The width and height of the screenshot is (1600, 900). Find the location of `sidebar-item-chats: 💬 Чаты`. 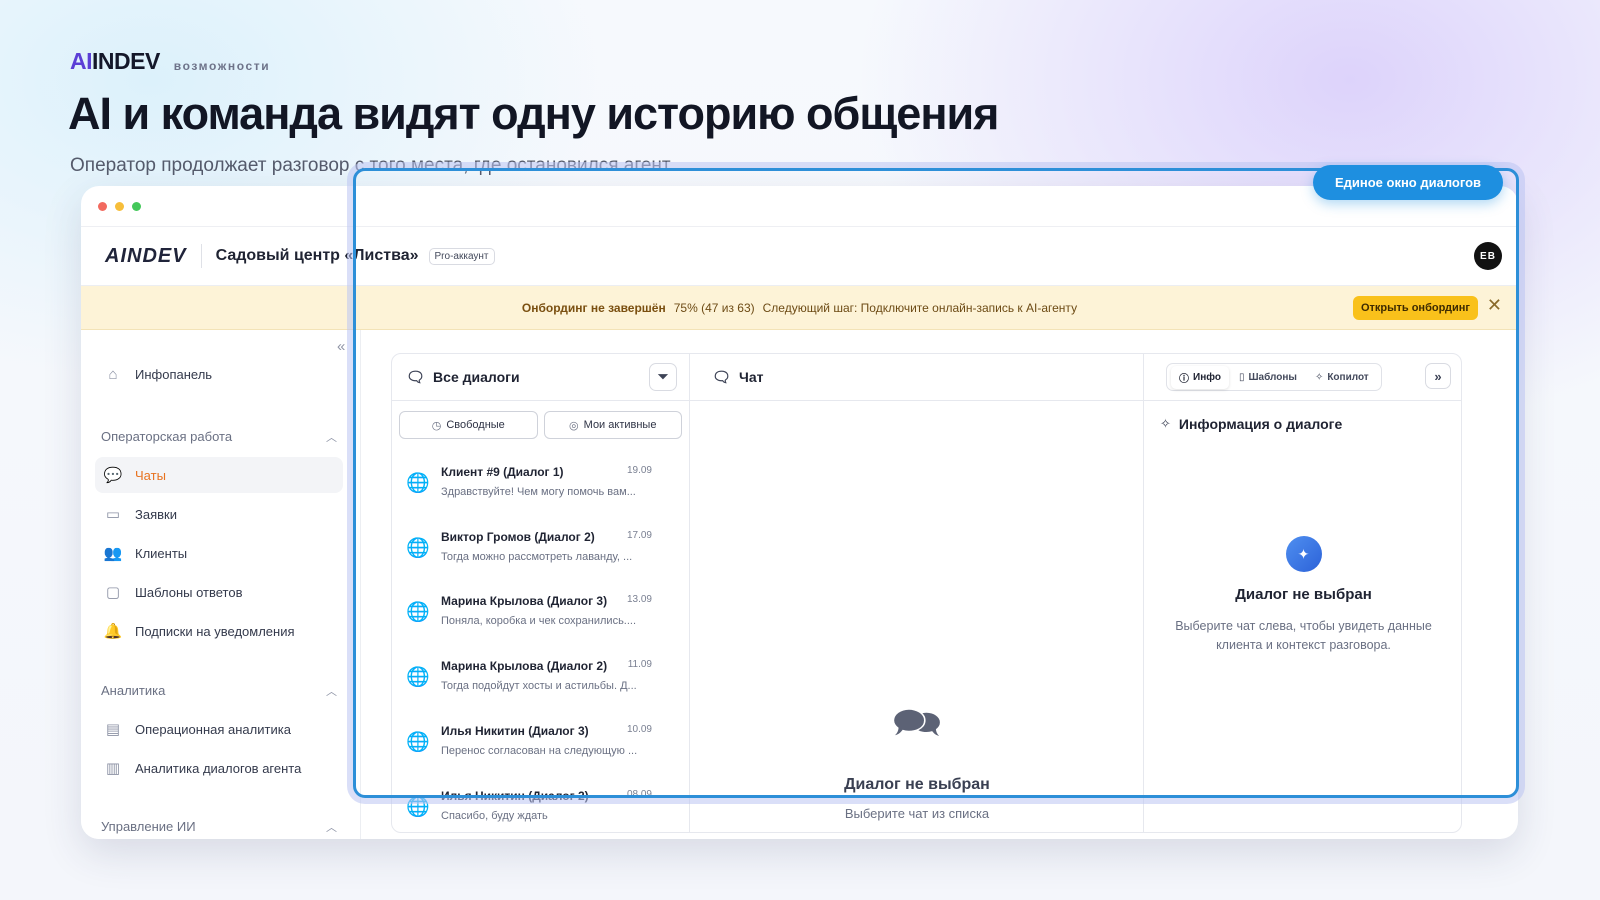

sidebar-item-chats: 💬 Чаты is located at coordinates (219, 475).